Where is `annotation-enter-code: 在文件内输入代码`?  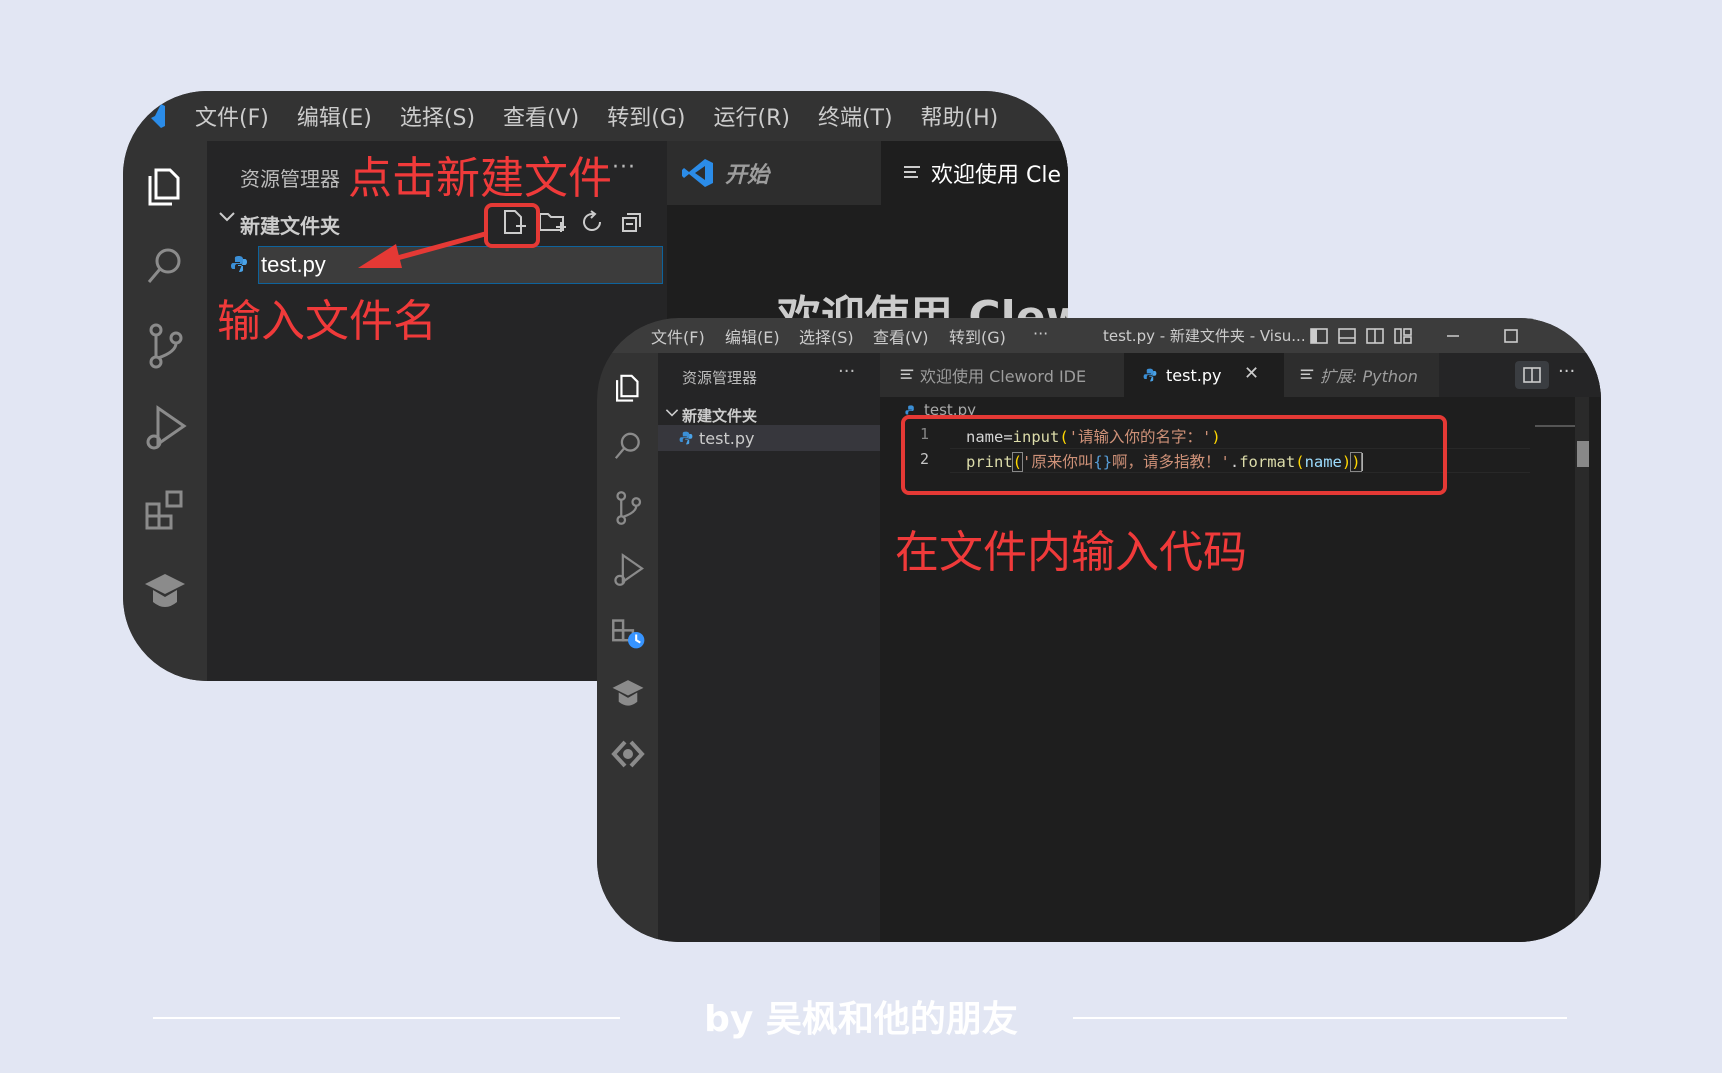 annotation-enter-code: 在文件内输入代码 is located at coordinates (1071, 552).